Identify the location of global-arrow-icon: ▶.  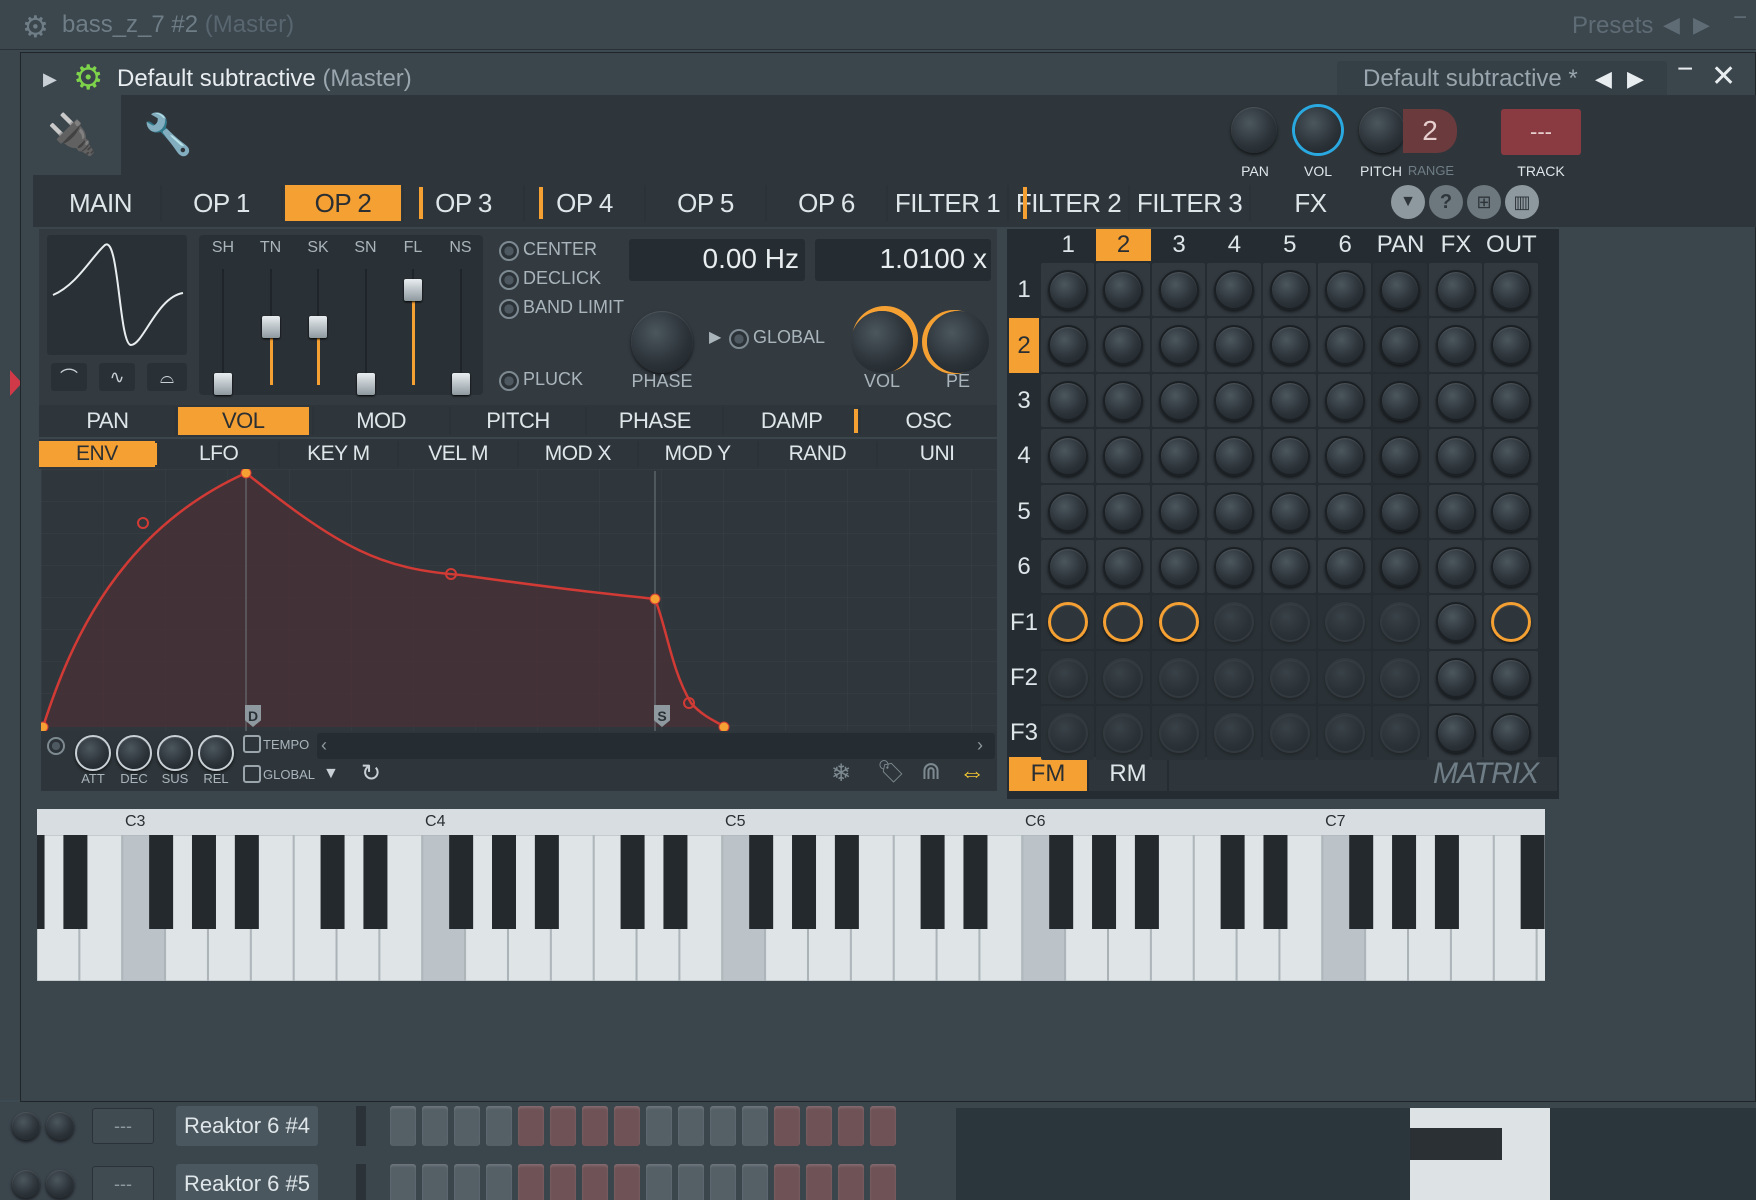
(715, 337).